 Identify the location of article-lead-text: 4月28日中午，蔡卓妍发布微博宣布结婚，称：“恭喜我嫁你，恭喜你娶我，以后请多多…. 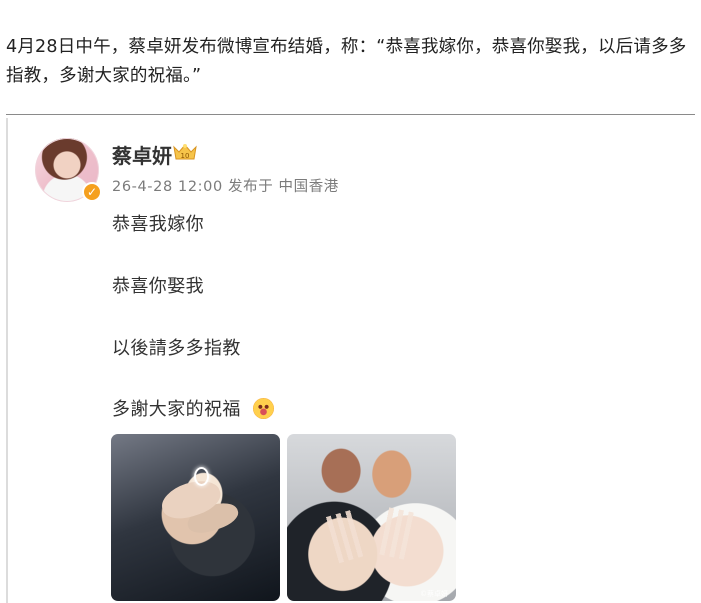
(346, 61).